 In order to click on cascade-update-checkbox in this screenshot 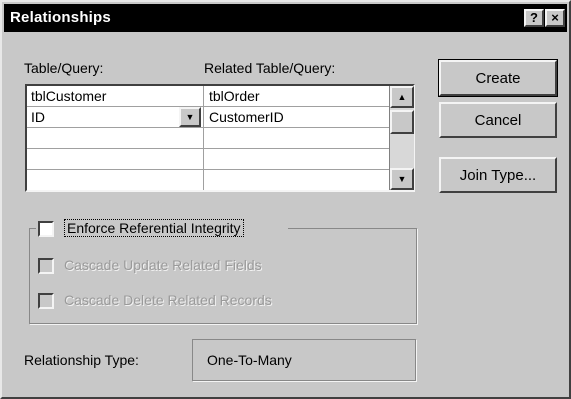, I will do `click(46, 266)`.